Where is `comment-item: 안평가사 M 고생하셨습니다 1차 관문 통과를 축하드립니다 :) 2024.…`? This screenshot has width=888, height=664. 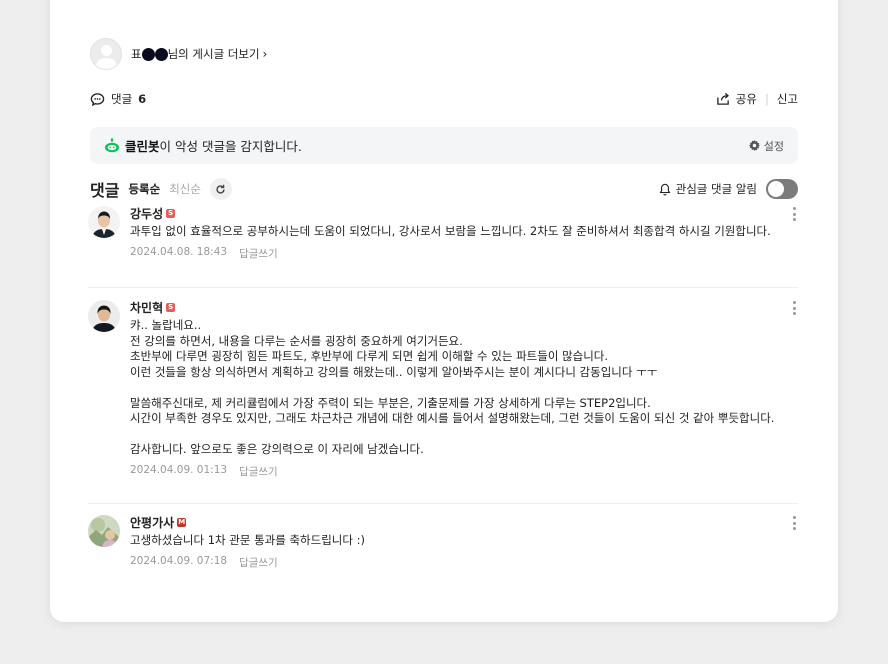 comment-item: 안평가사 M 고생하셨습니다 1차 관문 통과를 축하드립니다 :) 2024.… is located at coordinates (443, 545).